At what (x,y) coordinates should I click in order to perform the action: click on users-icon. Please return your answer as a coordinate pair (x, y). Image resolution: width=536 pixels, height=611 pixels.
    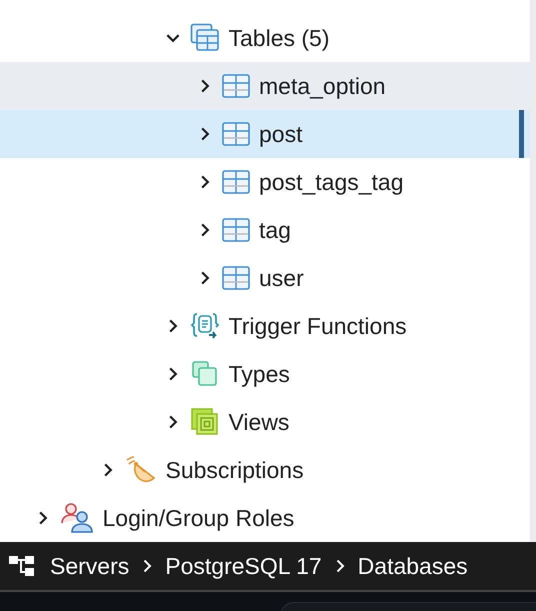
    Looking at the image, I should click on (77, 518).